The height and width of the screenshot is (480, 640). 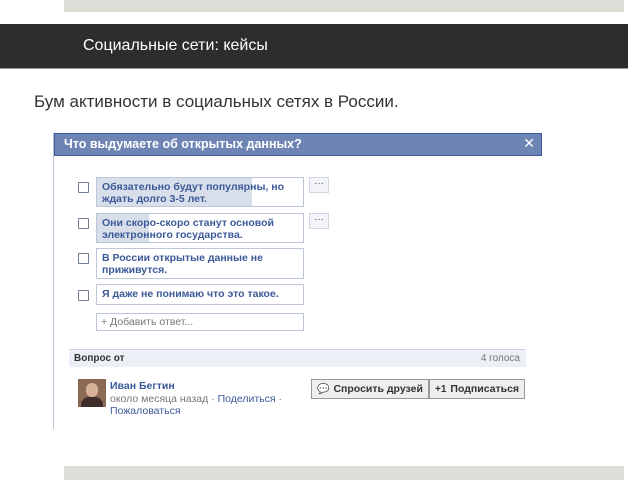 I want to click on ask-friends-button: 💬 Спросить друзей, so click(x=370, y=389).